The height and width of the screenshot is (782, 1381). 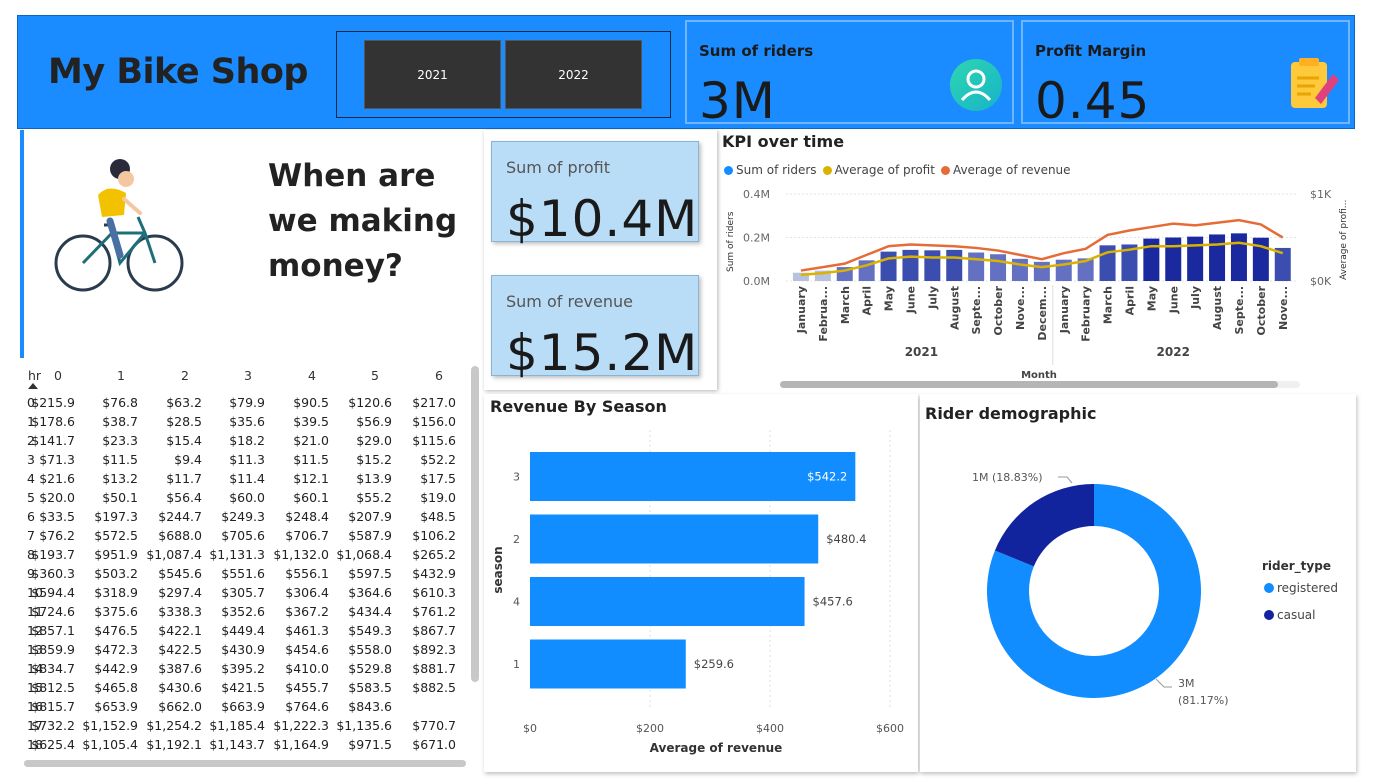 I want to click on table-cell: $653.9, so click(x=116, y=706).